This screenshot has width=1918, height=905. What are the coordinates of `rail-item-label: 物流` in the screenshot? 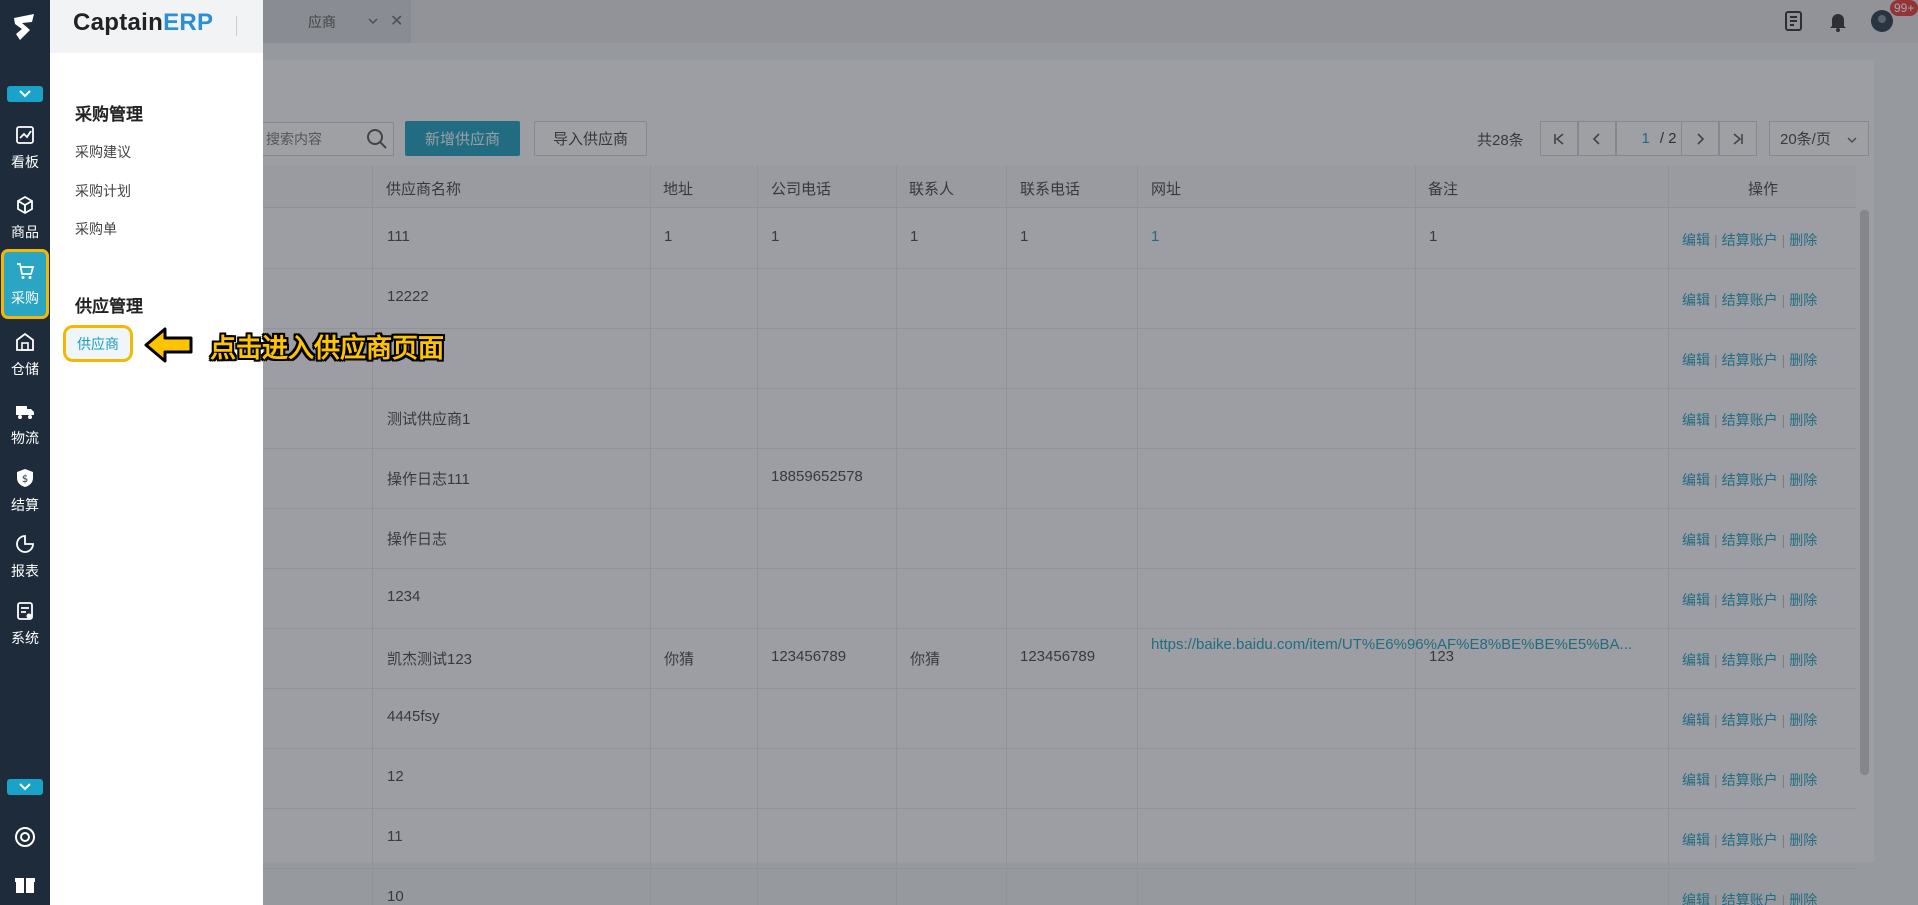 It's located at (25, 437).